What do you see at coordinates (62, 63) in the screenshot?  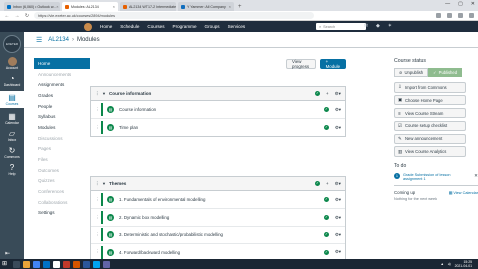 I see `course-nav-item: Home` at bounding box center [62, 63].